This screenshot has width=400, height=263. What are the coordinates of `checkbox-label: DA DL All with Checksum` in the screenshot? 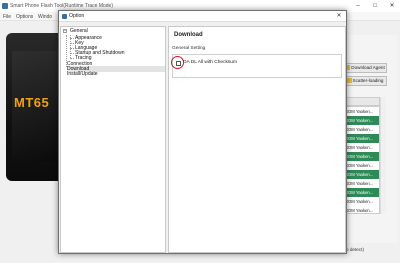 It's located at (210, 62).